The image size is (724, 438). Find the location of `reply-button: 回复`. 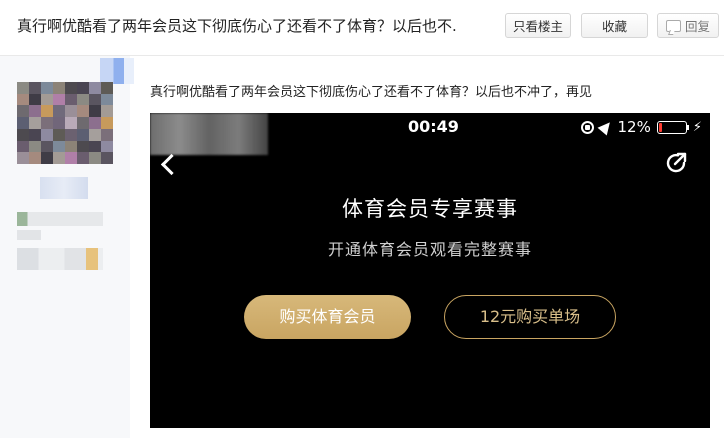

reply-button: 回复 is located at coordinates (688, 25).